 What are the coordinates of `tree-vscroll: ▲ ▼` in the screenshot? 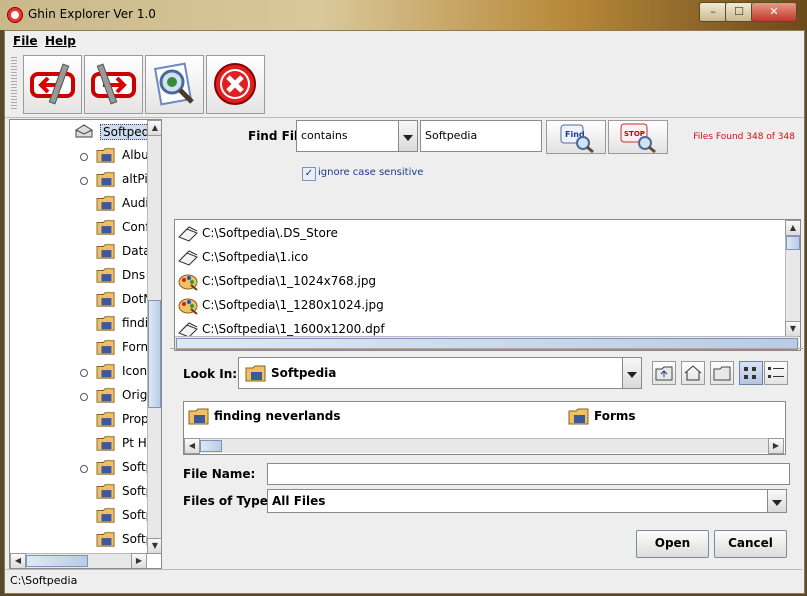 It's located at (154, 337).